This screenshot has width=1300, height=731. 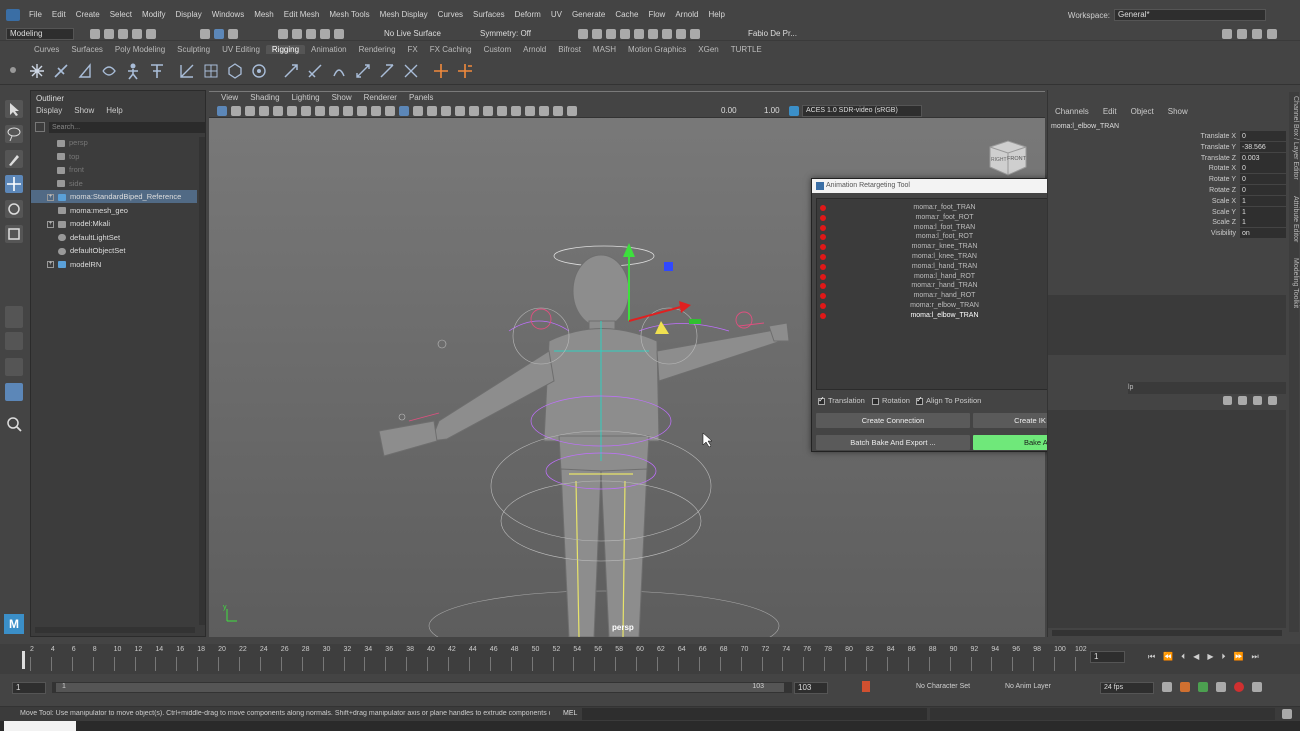 I want to click on arnold-ipr-icon, so click(x=667, y=34).